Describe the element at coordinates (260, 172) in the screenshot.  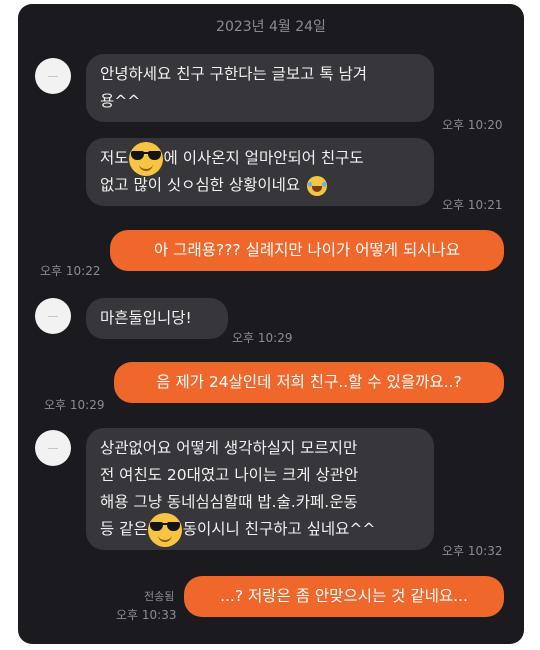
I see `message-bubble-incoming: 저도 에 이사온지 얼마안되어 친구도 없고 많이 싯ㅇ심한 상황이네요` at that location.